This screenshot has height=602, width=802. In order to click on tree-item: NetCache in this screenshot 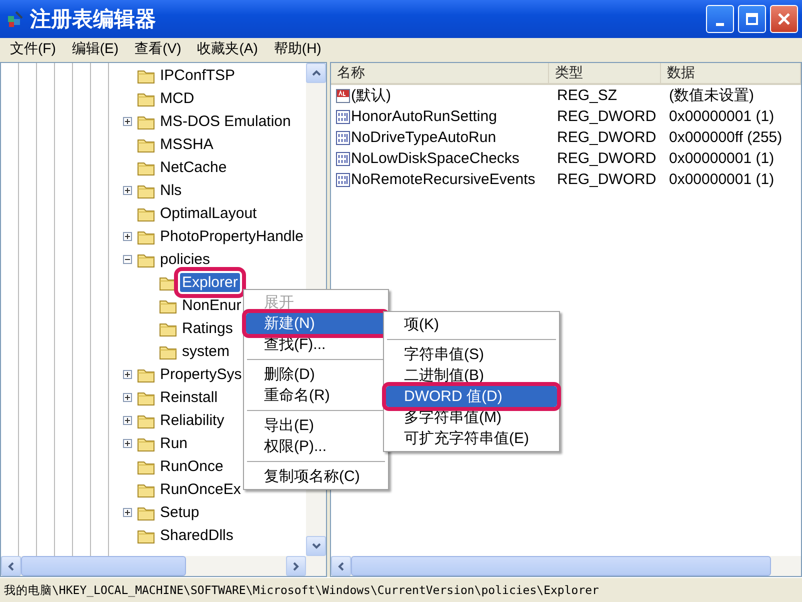, I will do `click(193, 167)`.